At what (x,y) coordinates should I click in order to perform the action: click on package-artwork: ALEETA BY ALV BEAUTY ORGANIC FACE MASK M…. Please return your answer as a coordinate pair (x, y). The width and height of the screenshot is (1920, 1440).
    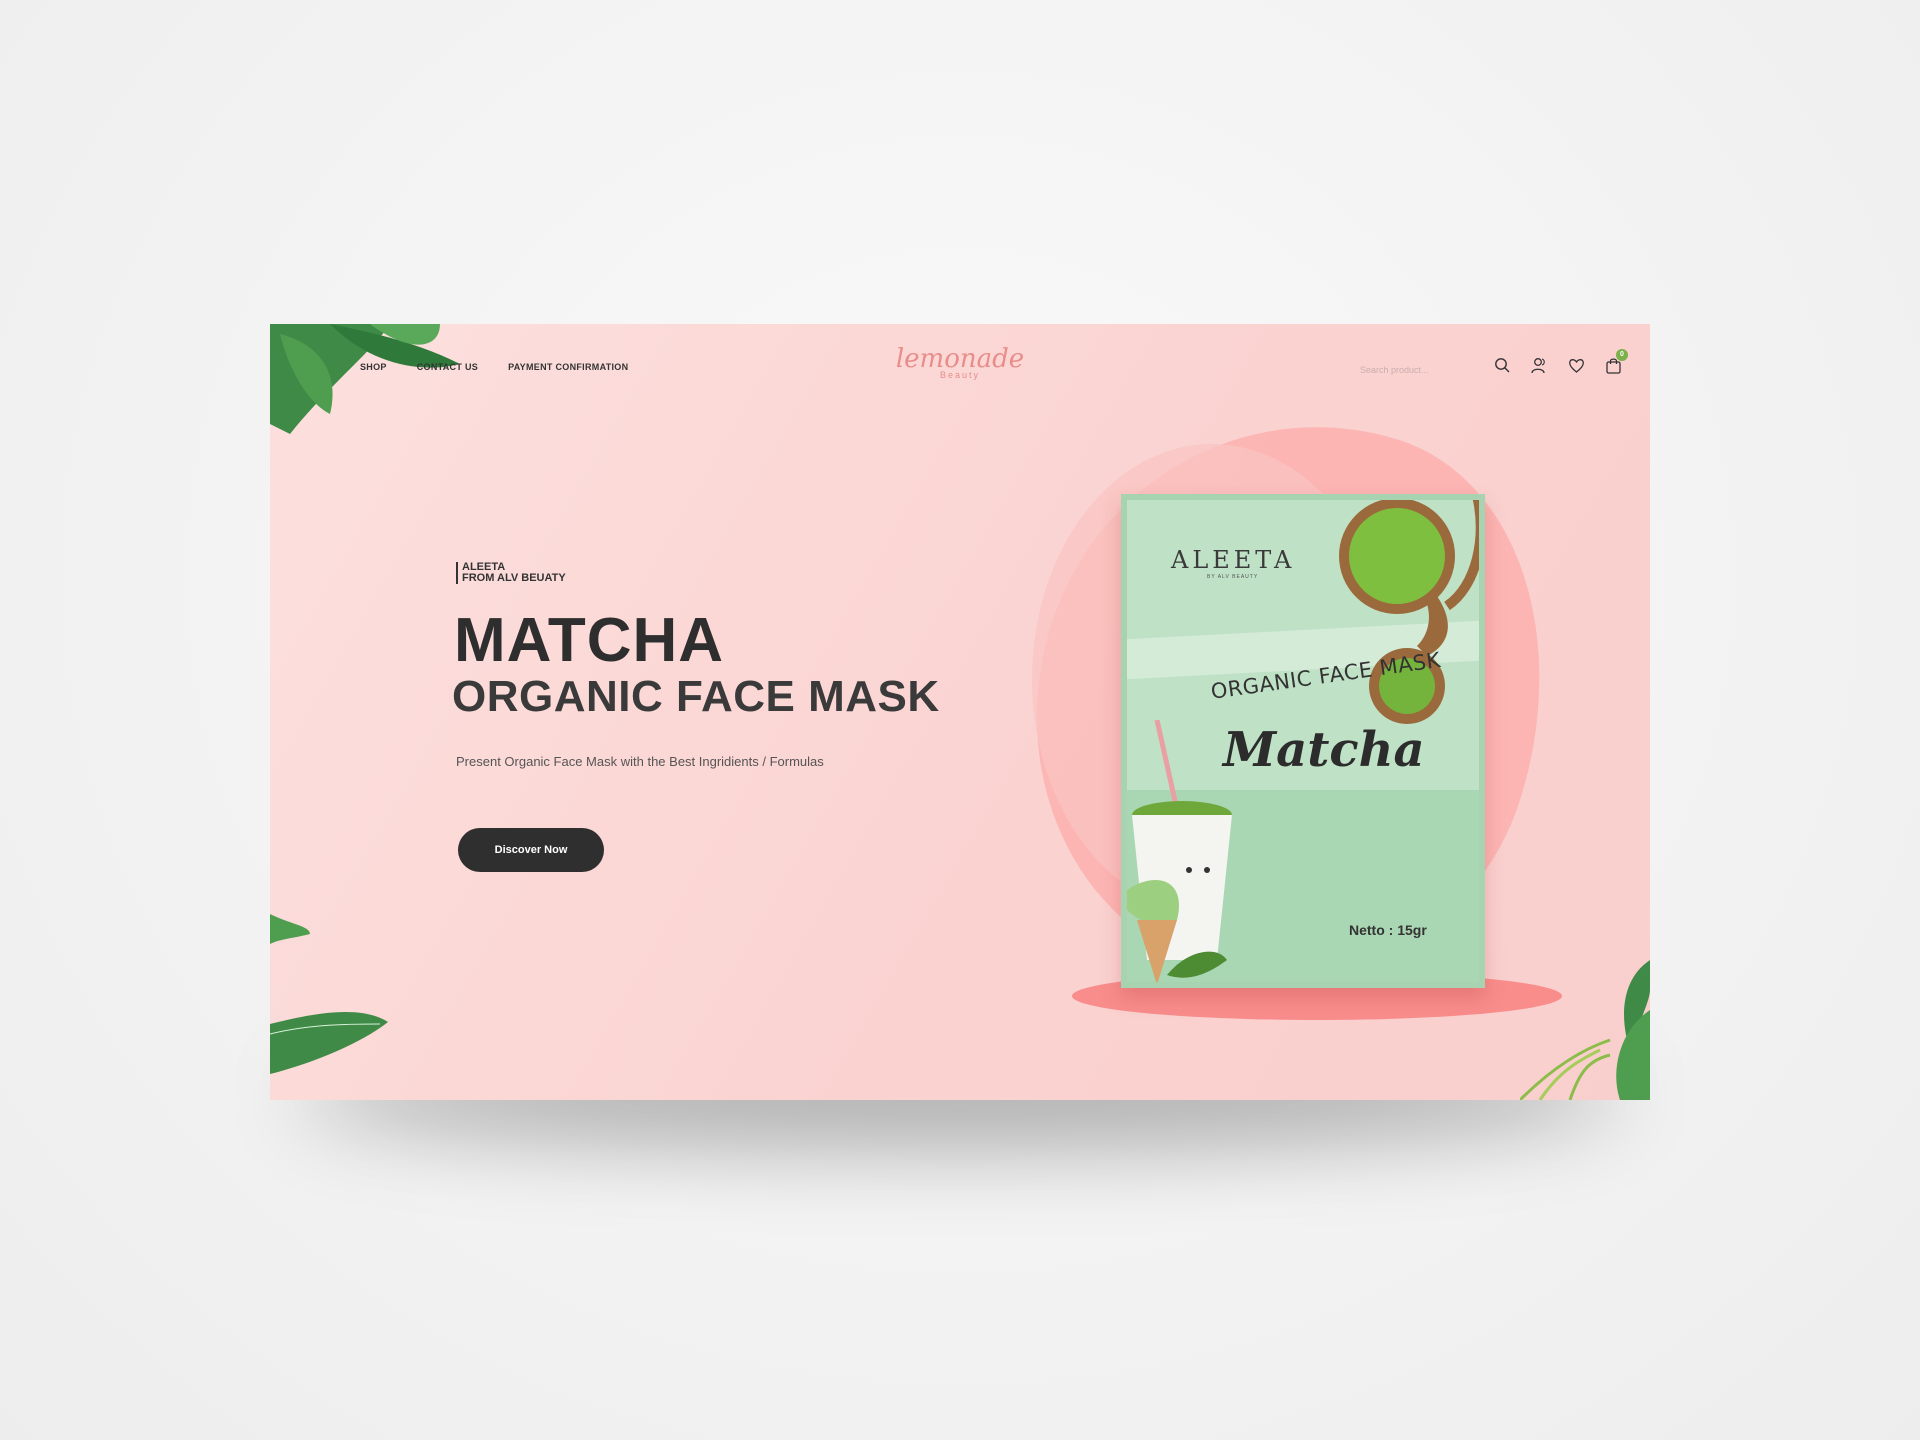
    Looking at the image, I should click on (1303, 741).